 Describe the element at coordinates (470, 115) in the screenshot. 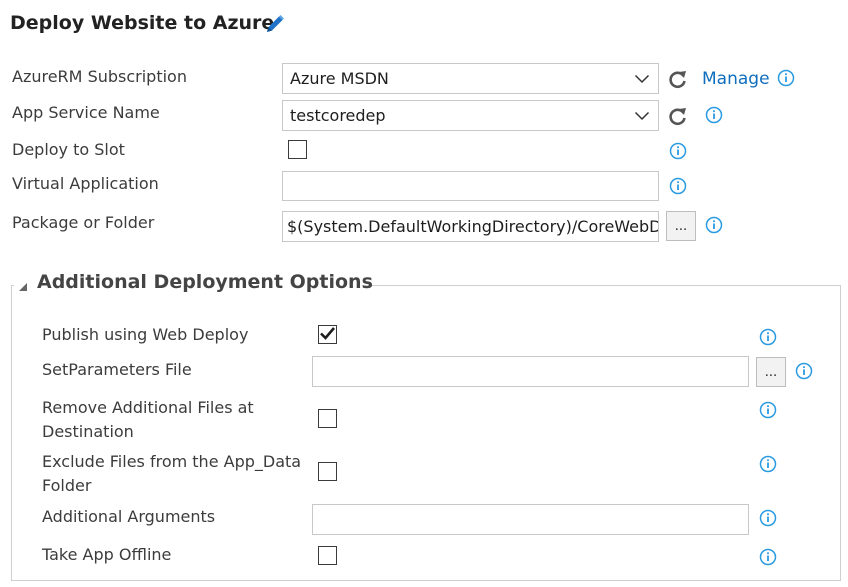

I see `app-service-name-select: testcoredep` at that location.